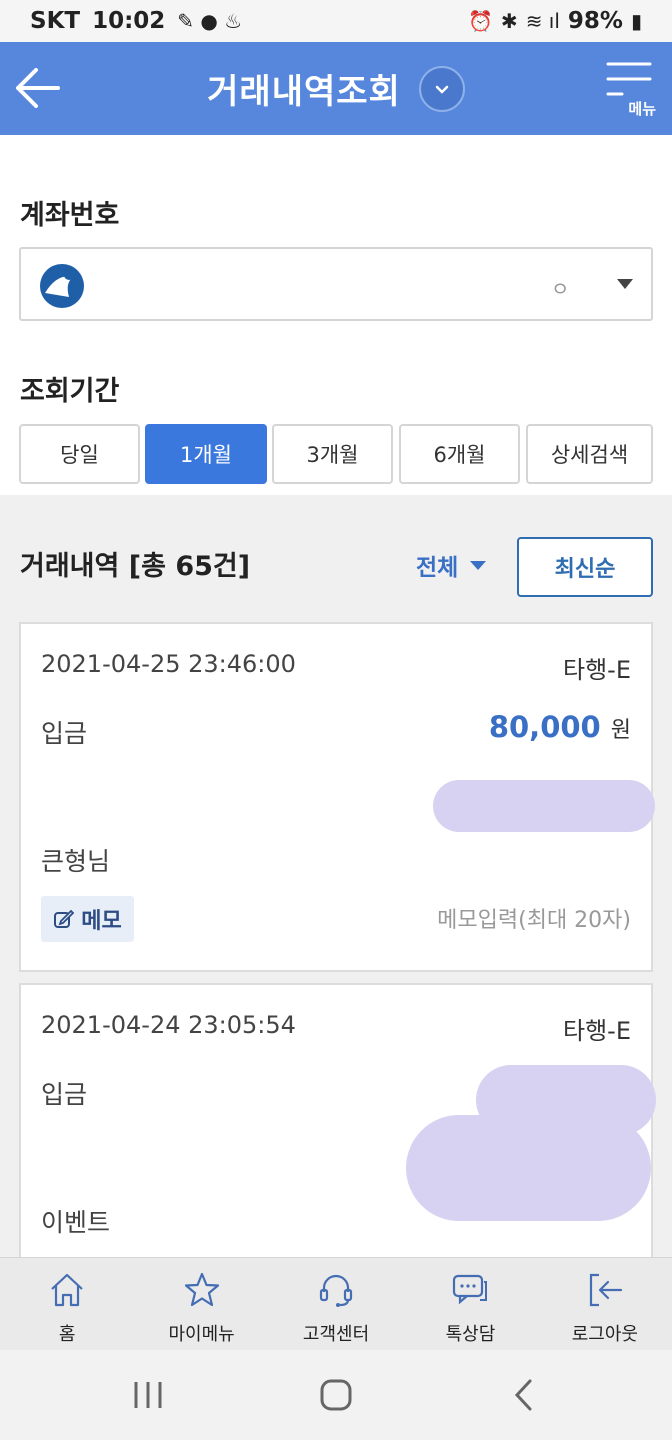 The image size is (672, 1440). I want to click on notification-icons: ✎ ● ♨, so click(210, 21).